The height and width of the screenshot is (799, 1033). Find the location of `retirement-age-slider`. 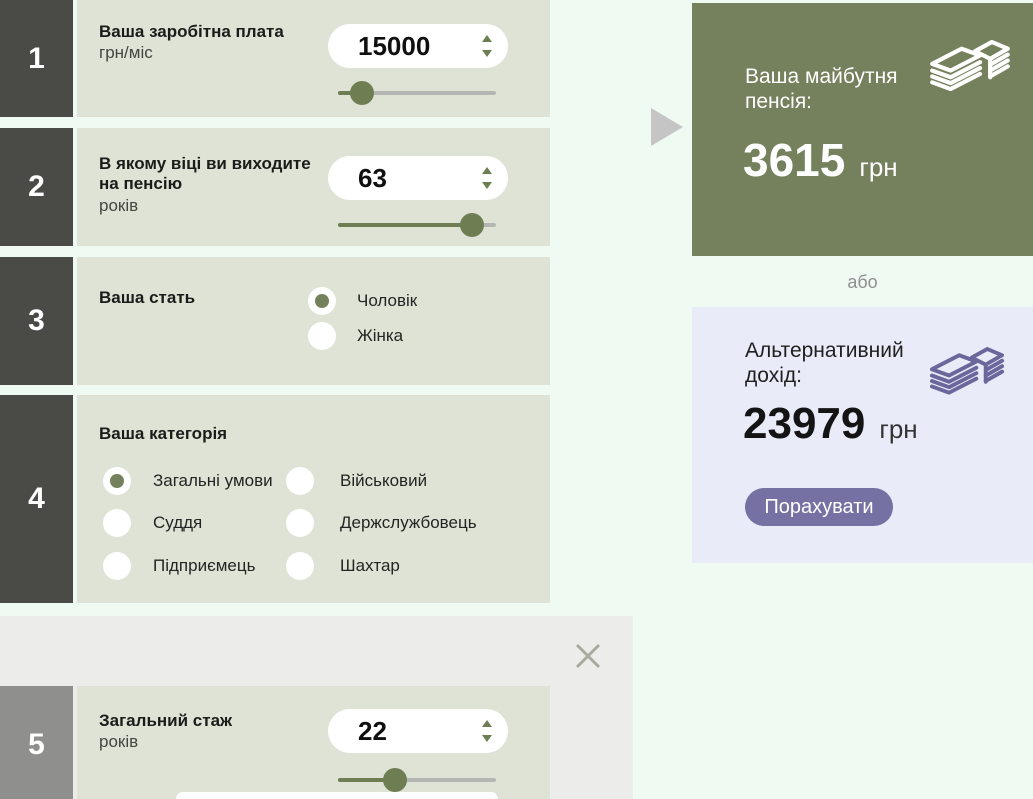

retirement-age-slider is located at coordinates (417, 225).